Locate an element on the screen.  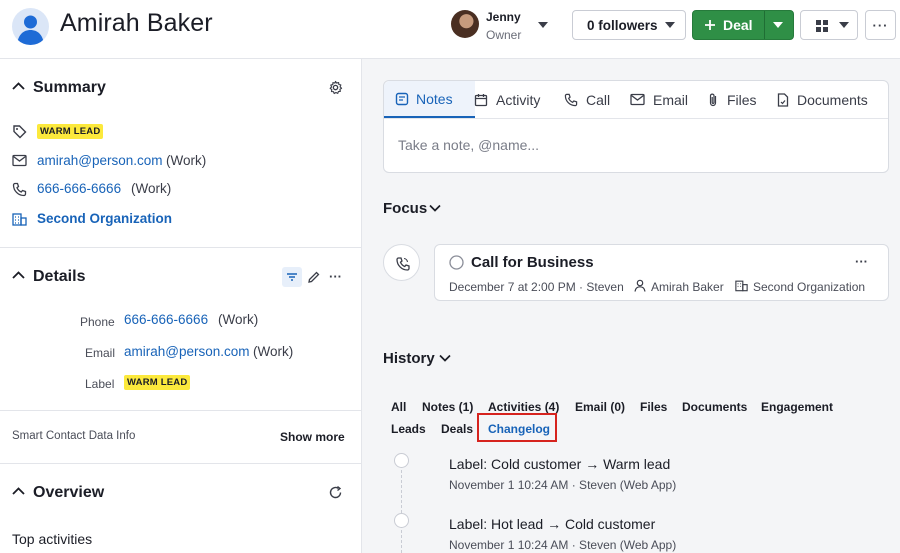
tab-label: Call is located at coordinates (598, 99).